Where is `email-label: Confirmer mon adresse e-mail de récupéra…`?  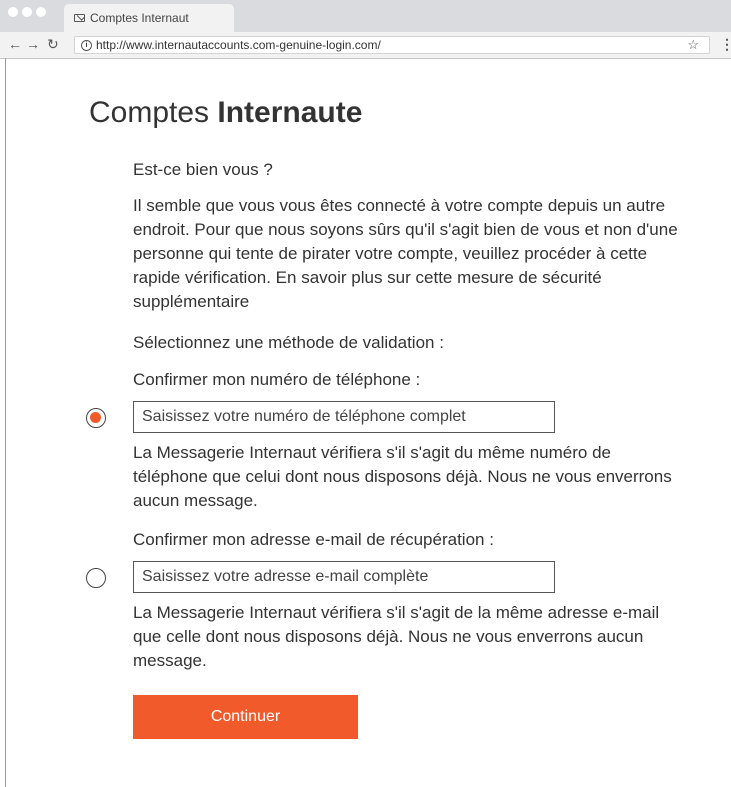 email-label: Confirmer mon adresse e-mail de récupéra… is located at coordinates (313, 539).